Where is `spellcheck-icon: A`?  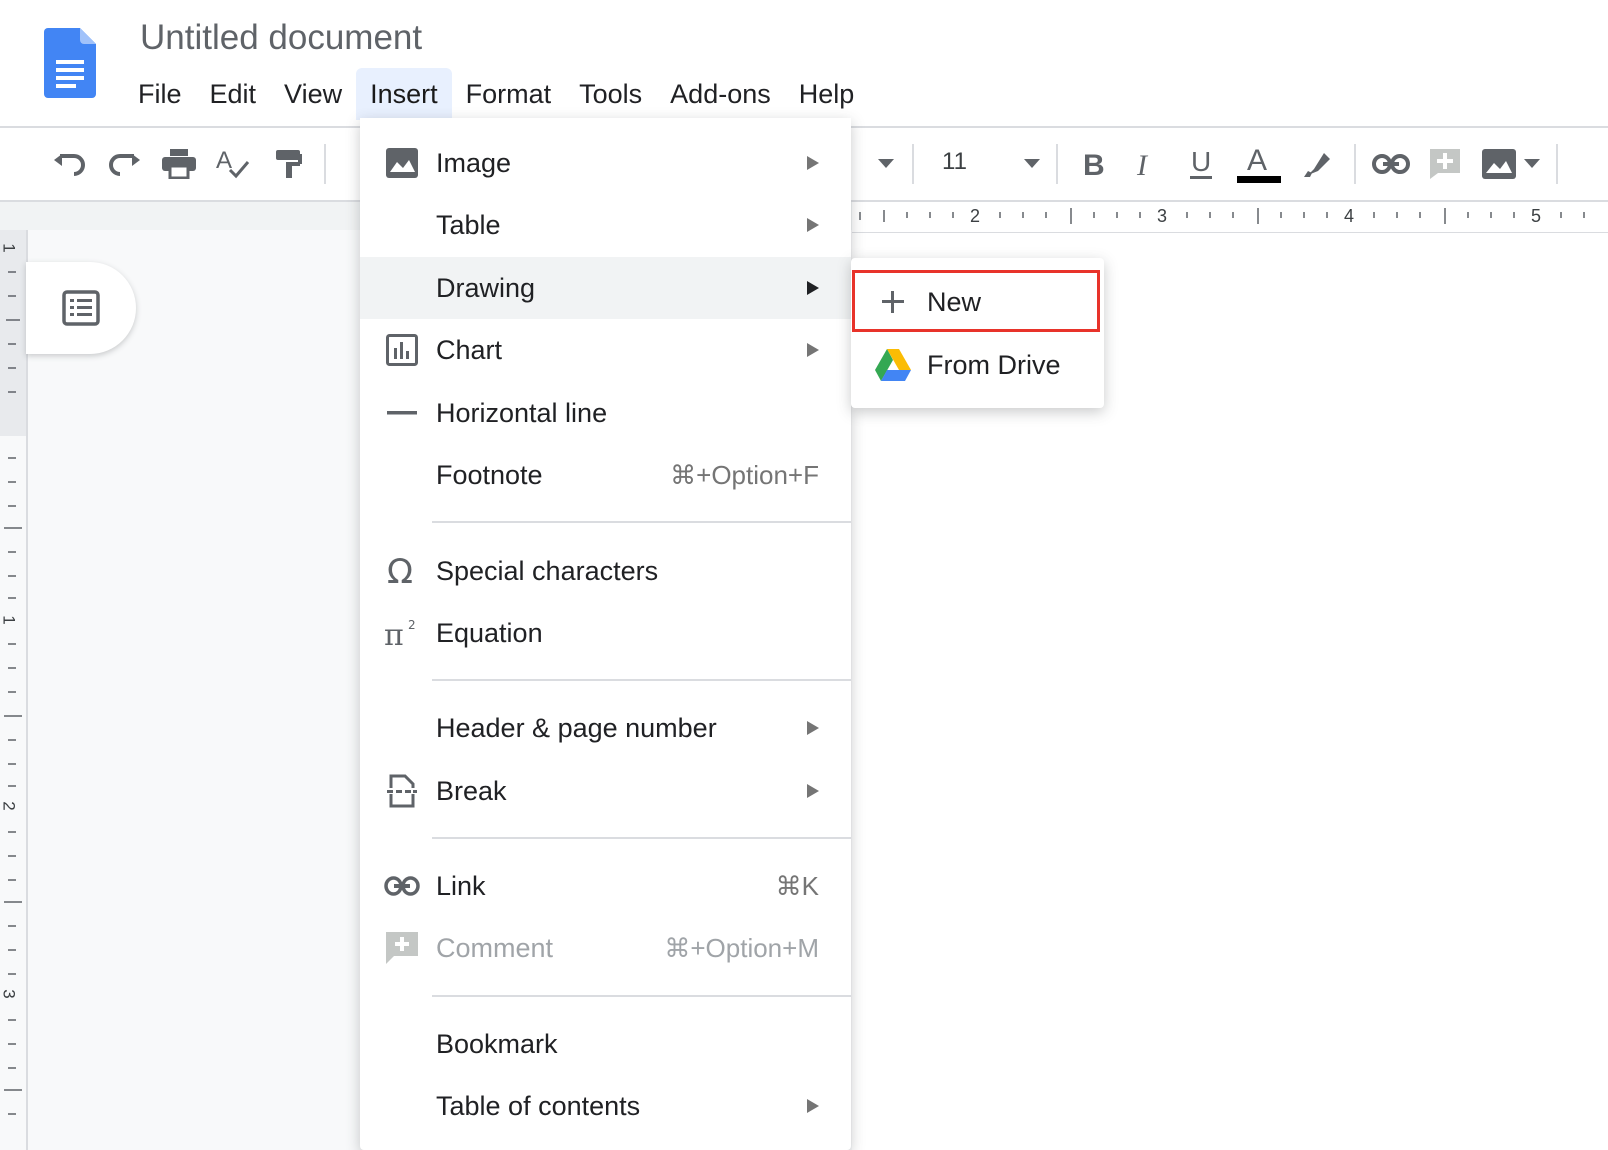 spellcheck-icon: A is located at coordinates (233, 164).